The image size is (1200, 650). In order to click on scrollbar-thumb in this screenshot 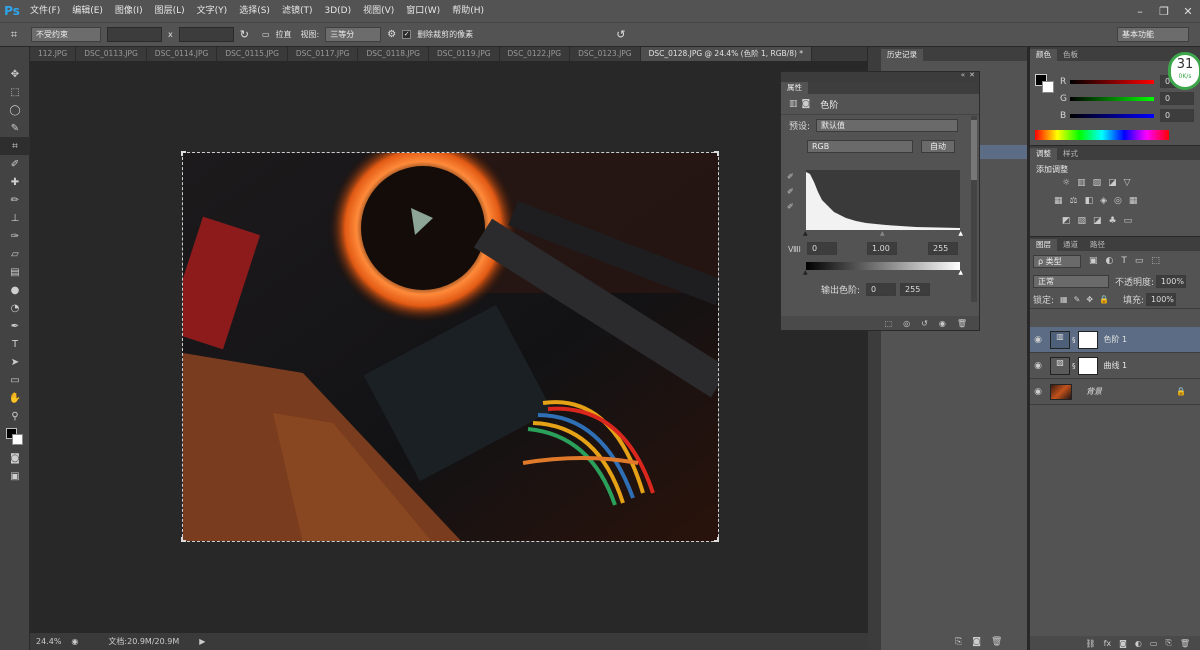, I will do `click(974, 150)`.